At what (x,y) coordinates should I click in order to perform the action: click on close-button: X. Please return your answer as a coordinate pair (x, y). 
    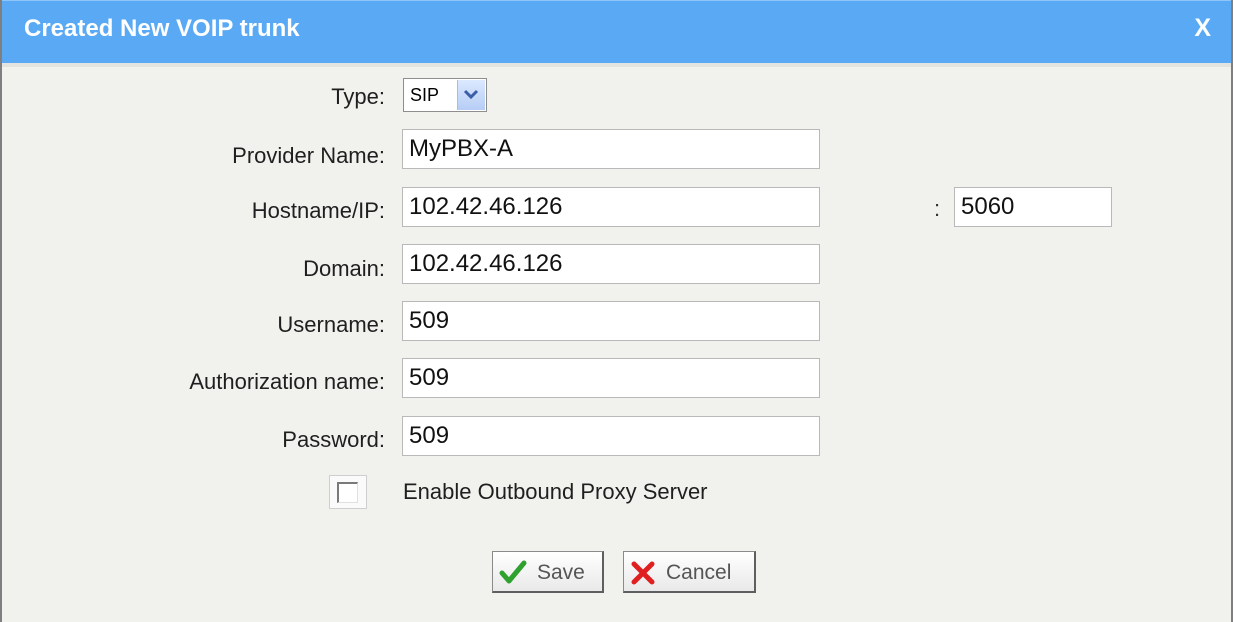
    Looking at the image, I should click on (1202, 28).